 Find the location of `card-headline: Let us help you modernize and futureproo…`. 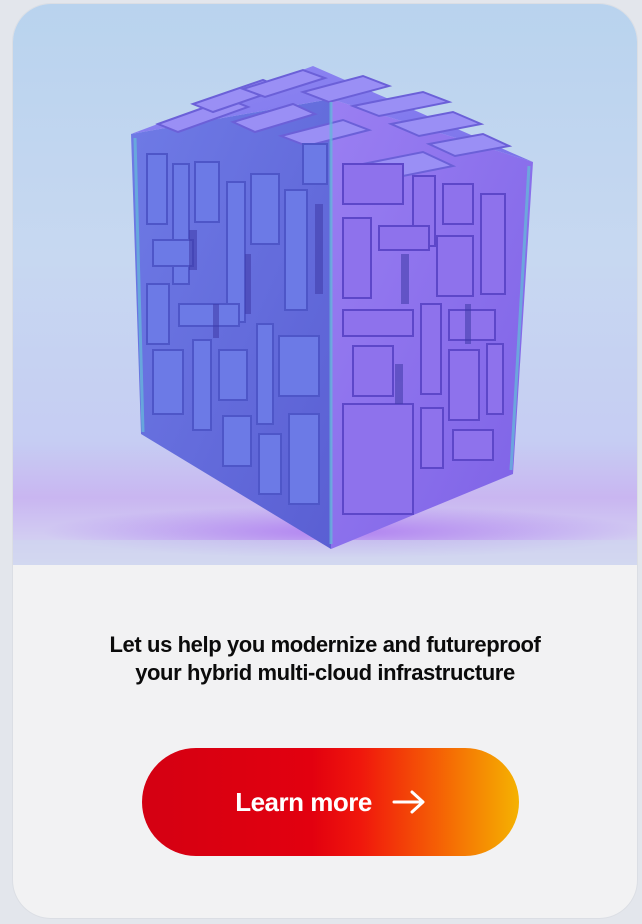

card-headline: Let us help you modernize and futureproo… is located at coordinates (325, 658).